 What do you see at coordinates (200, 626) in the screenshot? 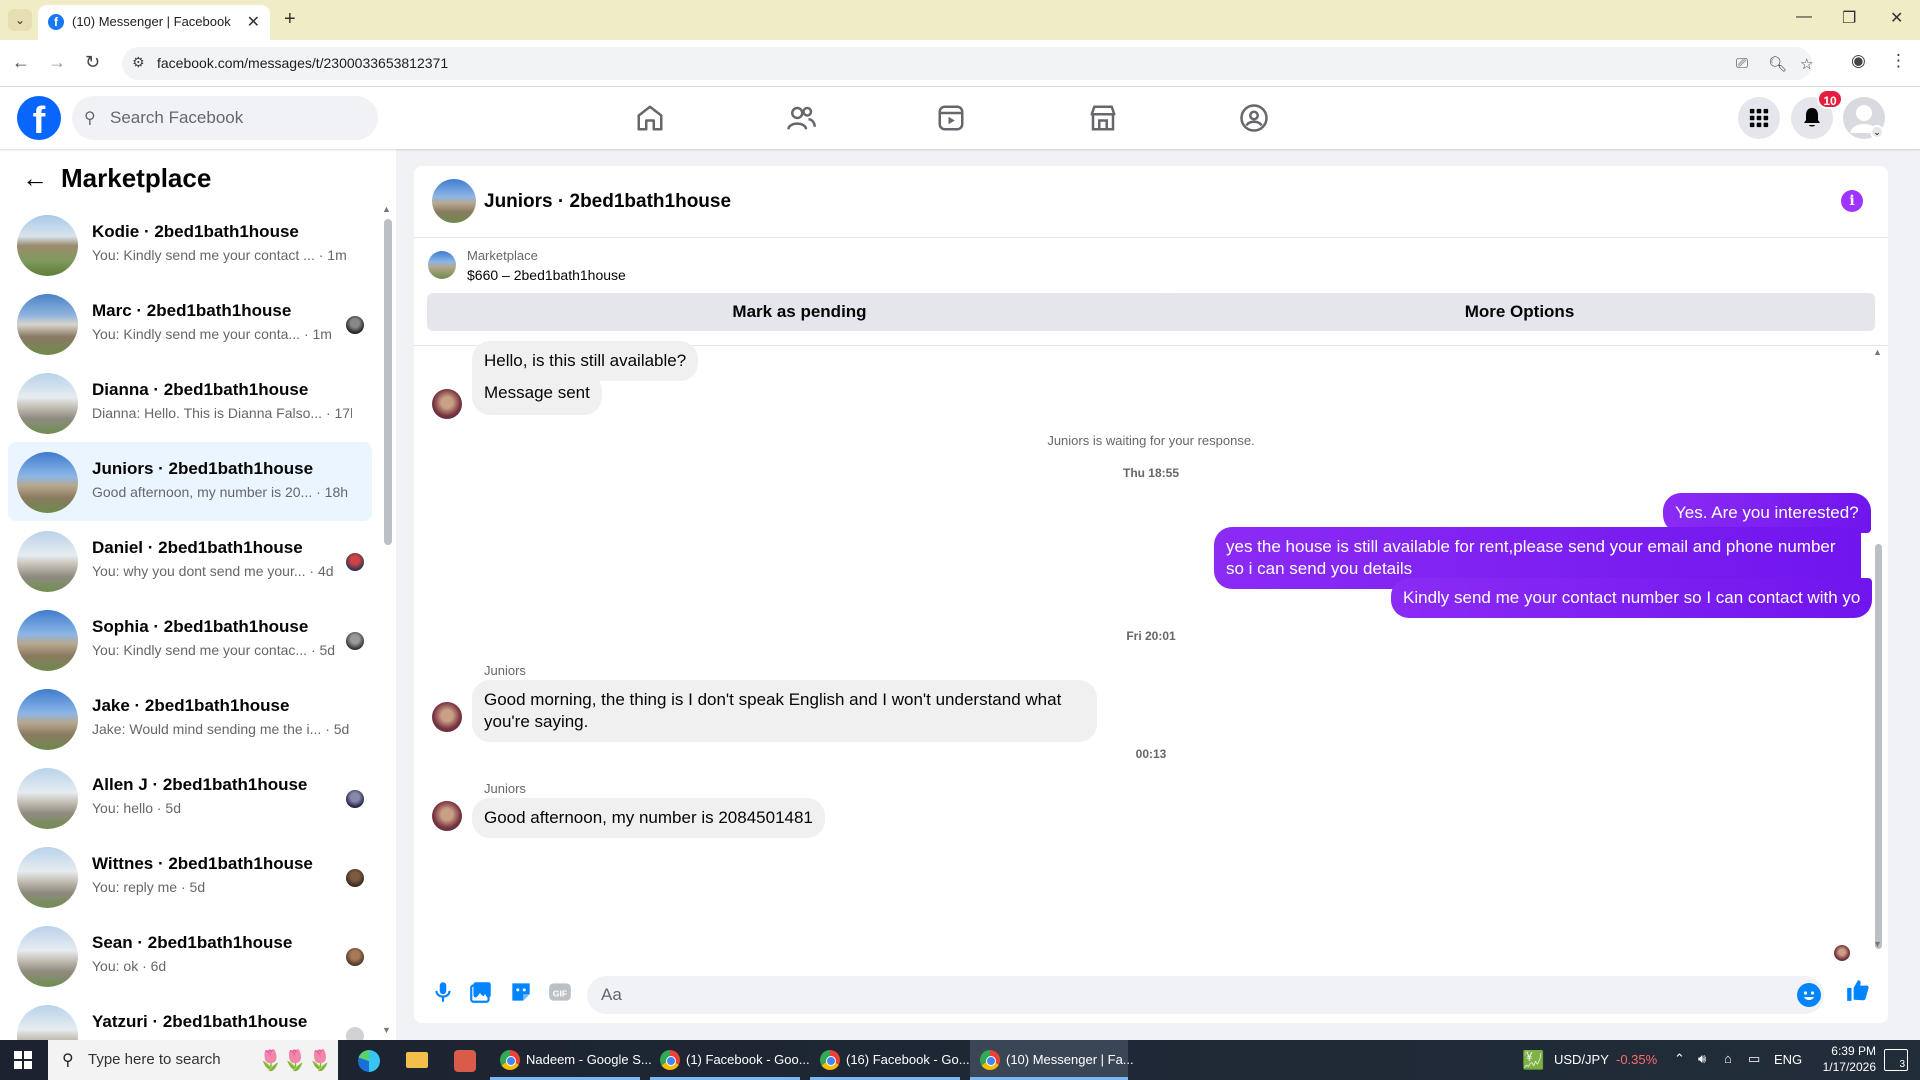
I see `conversation-name: Sophia · 2bed1bath1house` at bounding box center [200, 626].